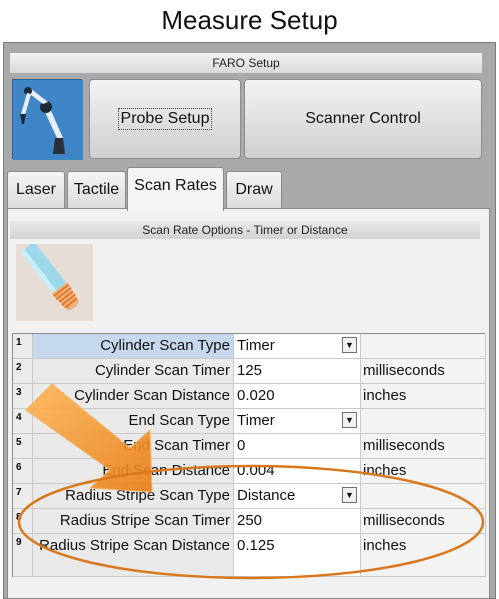 This screenshot has width=499, height=599. I want to click on table-row: 5 End Scan Timer 0 milliseconds, so click(249, 446).